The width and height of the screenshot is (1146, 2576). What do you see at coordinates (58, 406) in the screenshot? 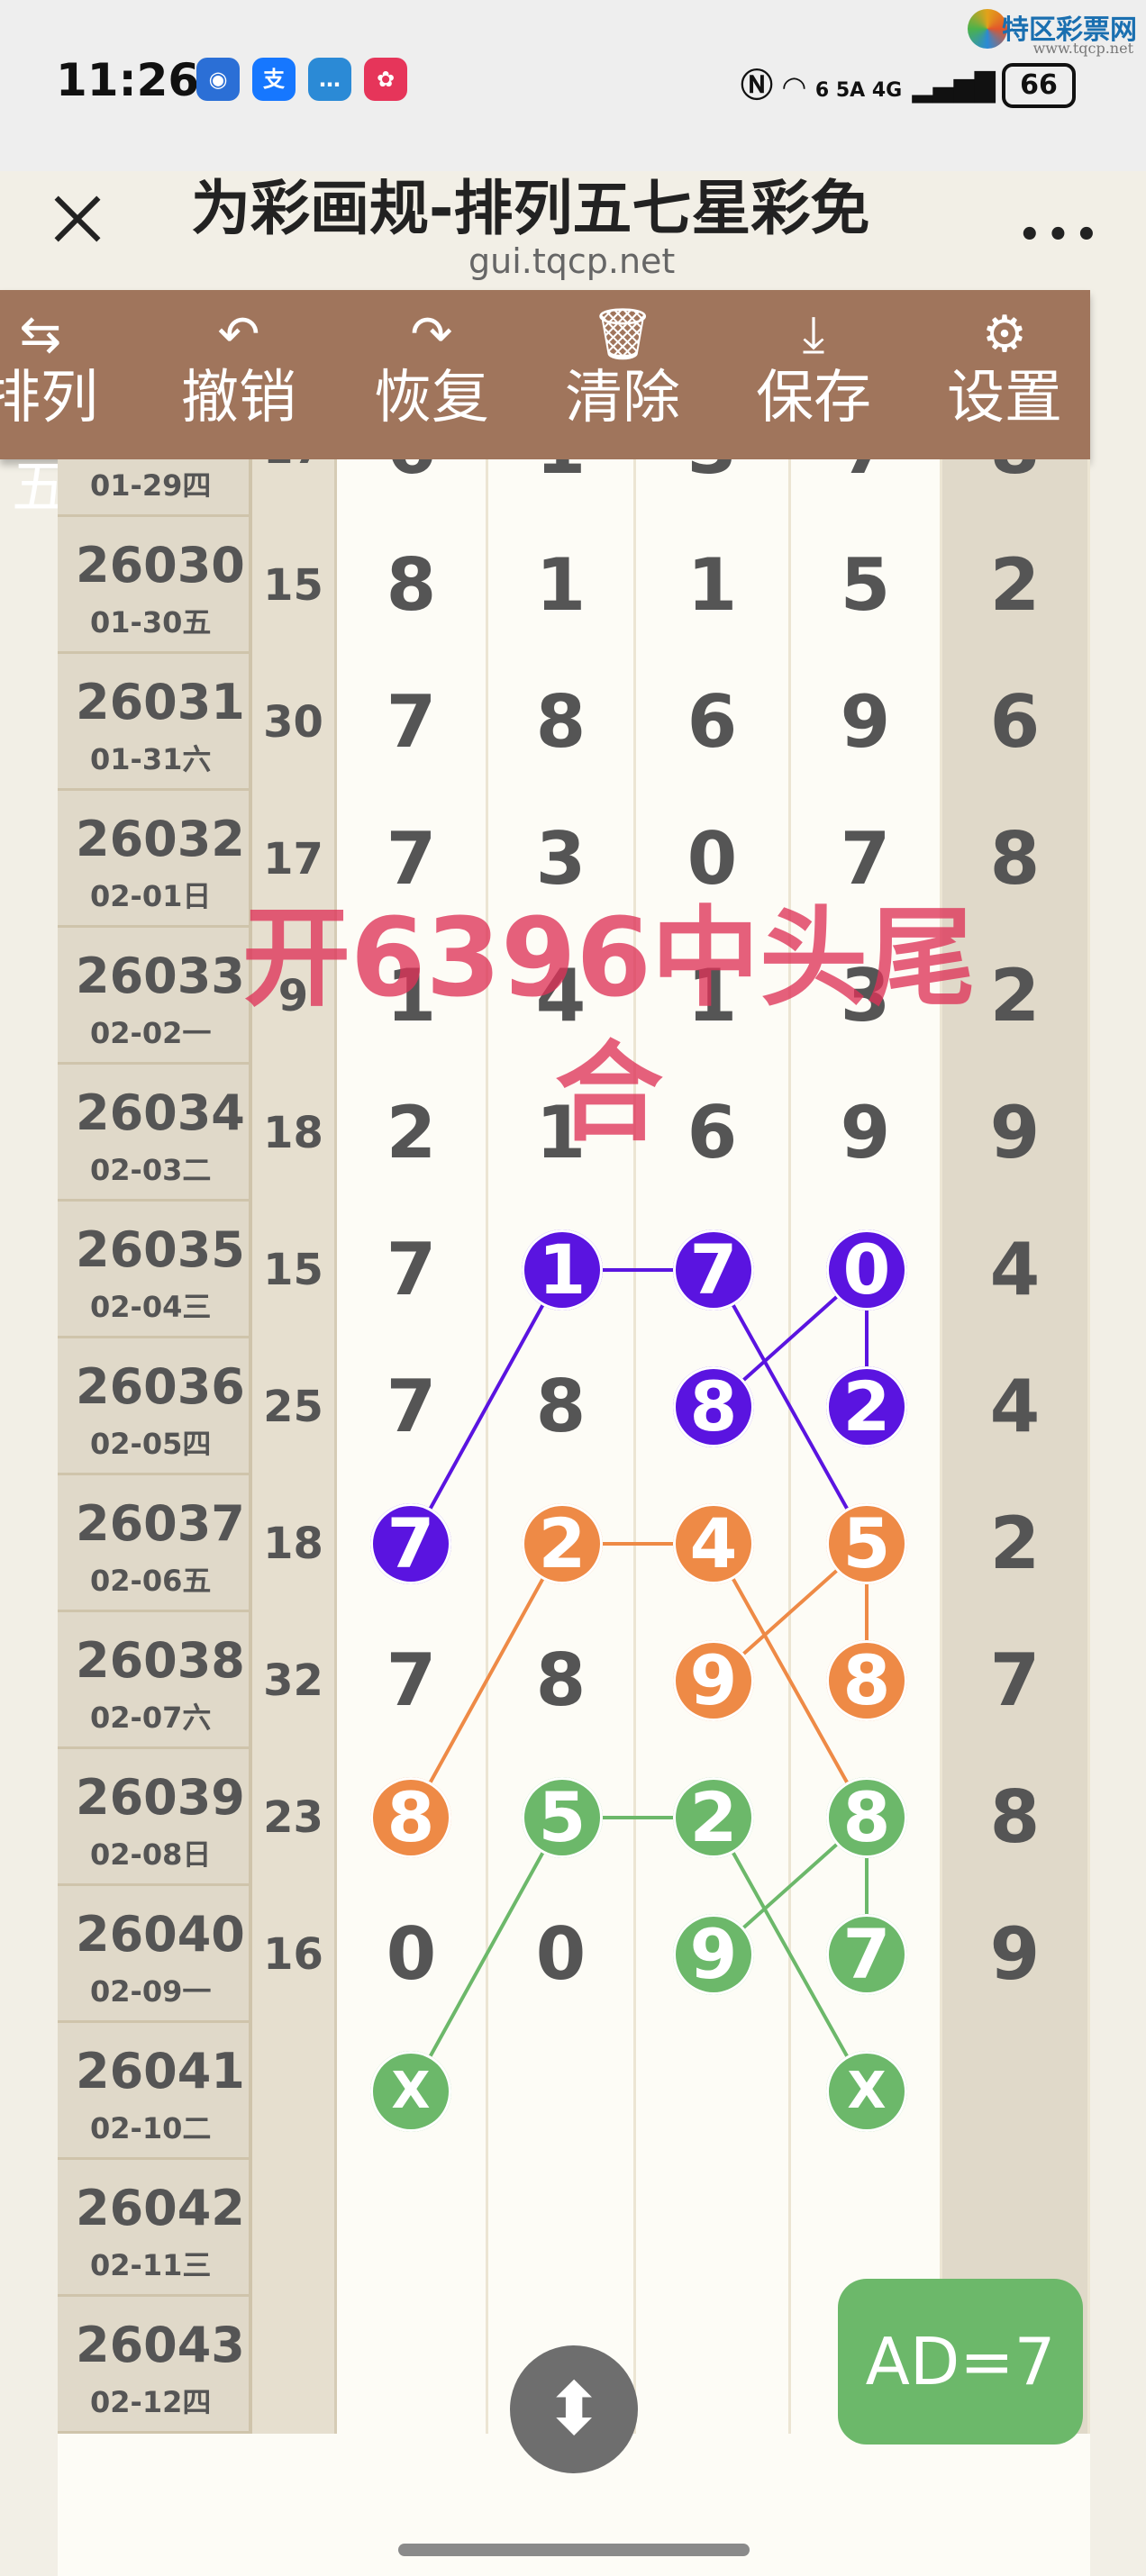
I see `swap-tool-button: ⇆ 排列五` at bounding box center [58, 406].